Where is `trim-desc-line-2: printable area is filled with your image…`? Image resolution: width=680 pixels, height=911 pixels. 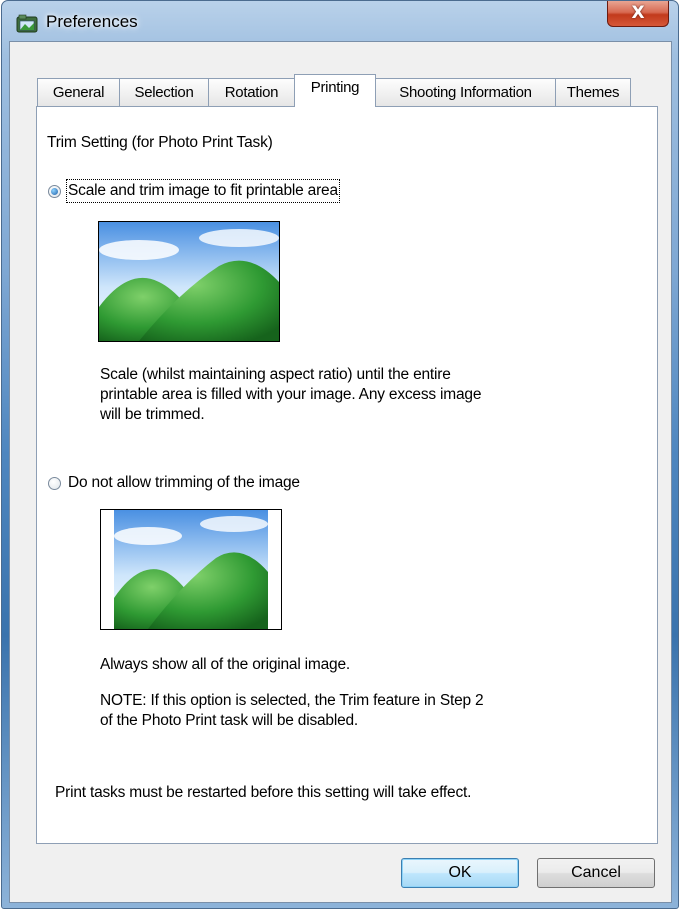 trim-desc-line-2: printable area is filled with your image… is located at coordinates (291, 394).